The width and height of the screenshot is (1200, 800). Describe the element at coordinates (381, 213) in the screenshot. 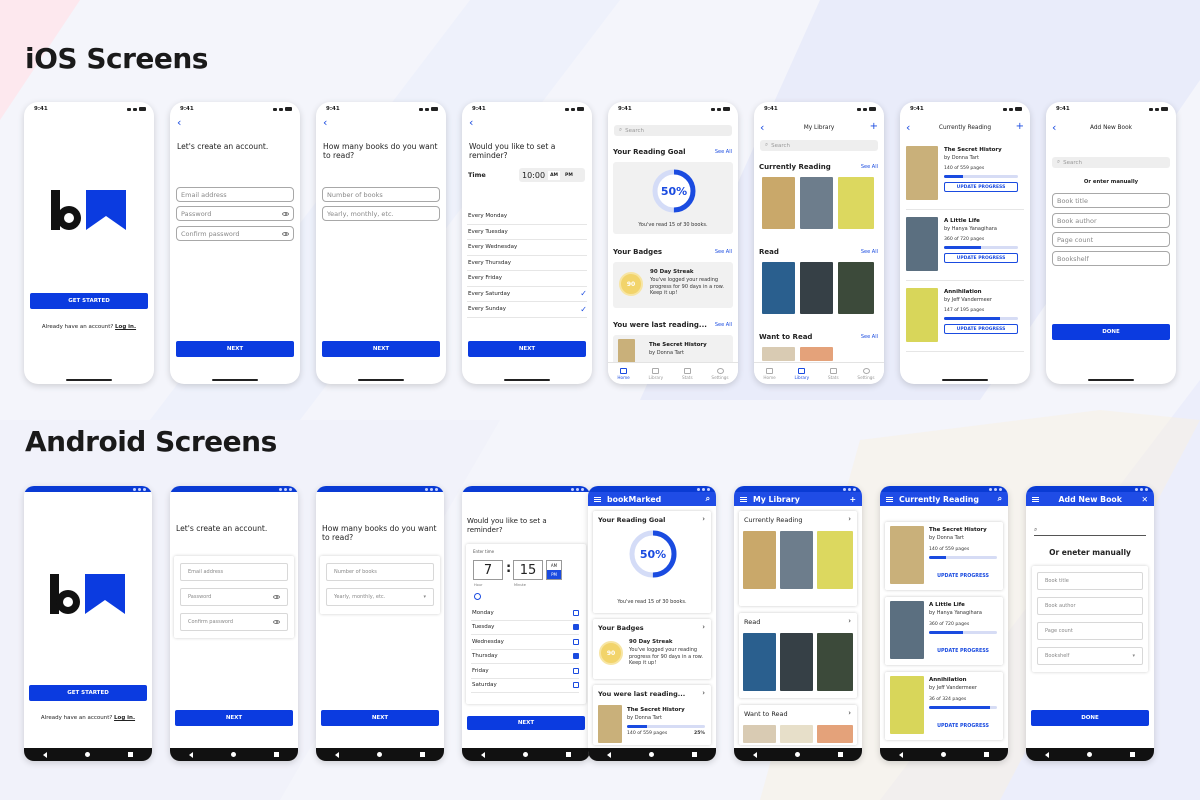

I see `period-field: Yearly, monthly, etc.` at that location.